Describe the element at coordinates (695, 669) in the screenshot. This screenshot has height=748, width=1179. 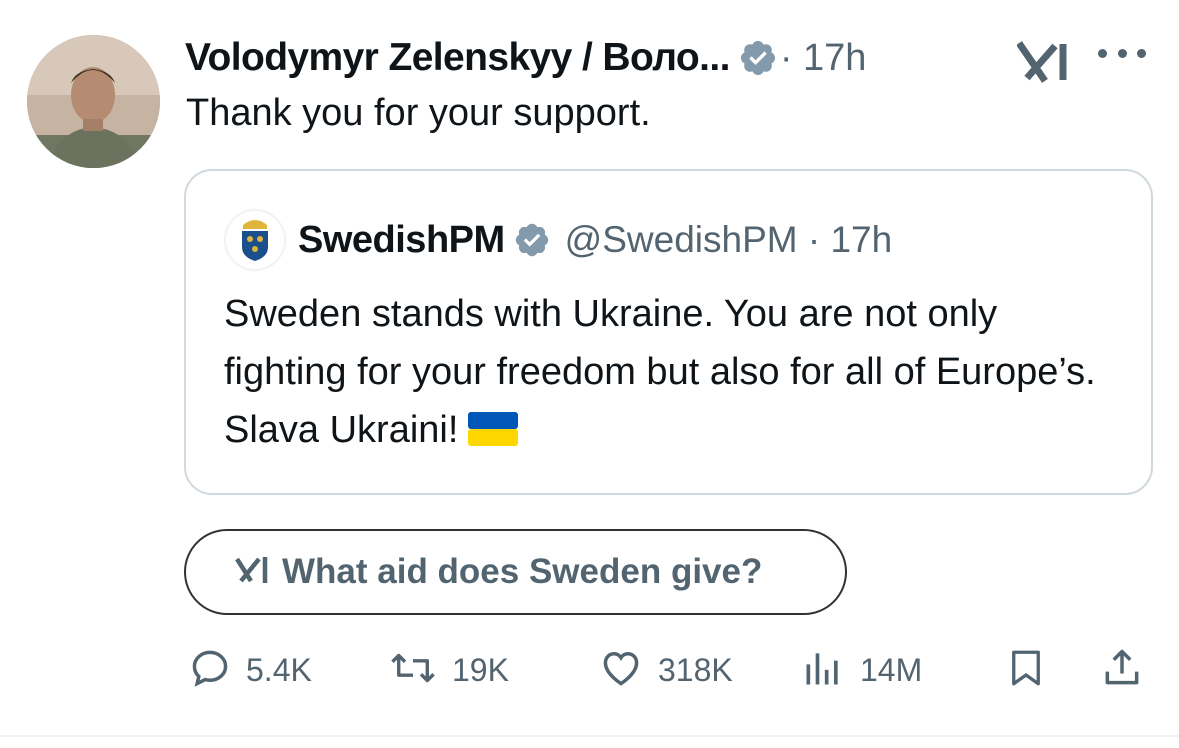
I see `like-count: 318K` at that location.